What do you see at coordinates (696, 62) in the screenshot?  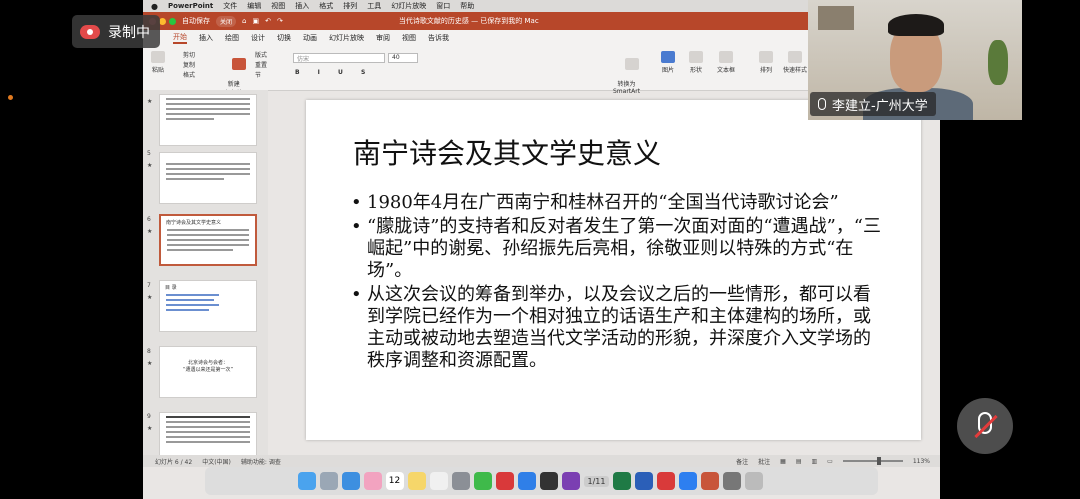 I see `shape-button: 形状` at bounding box center [696, 62].